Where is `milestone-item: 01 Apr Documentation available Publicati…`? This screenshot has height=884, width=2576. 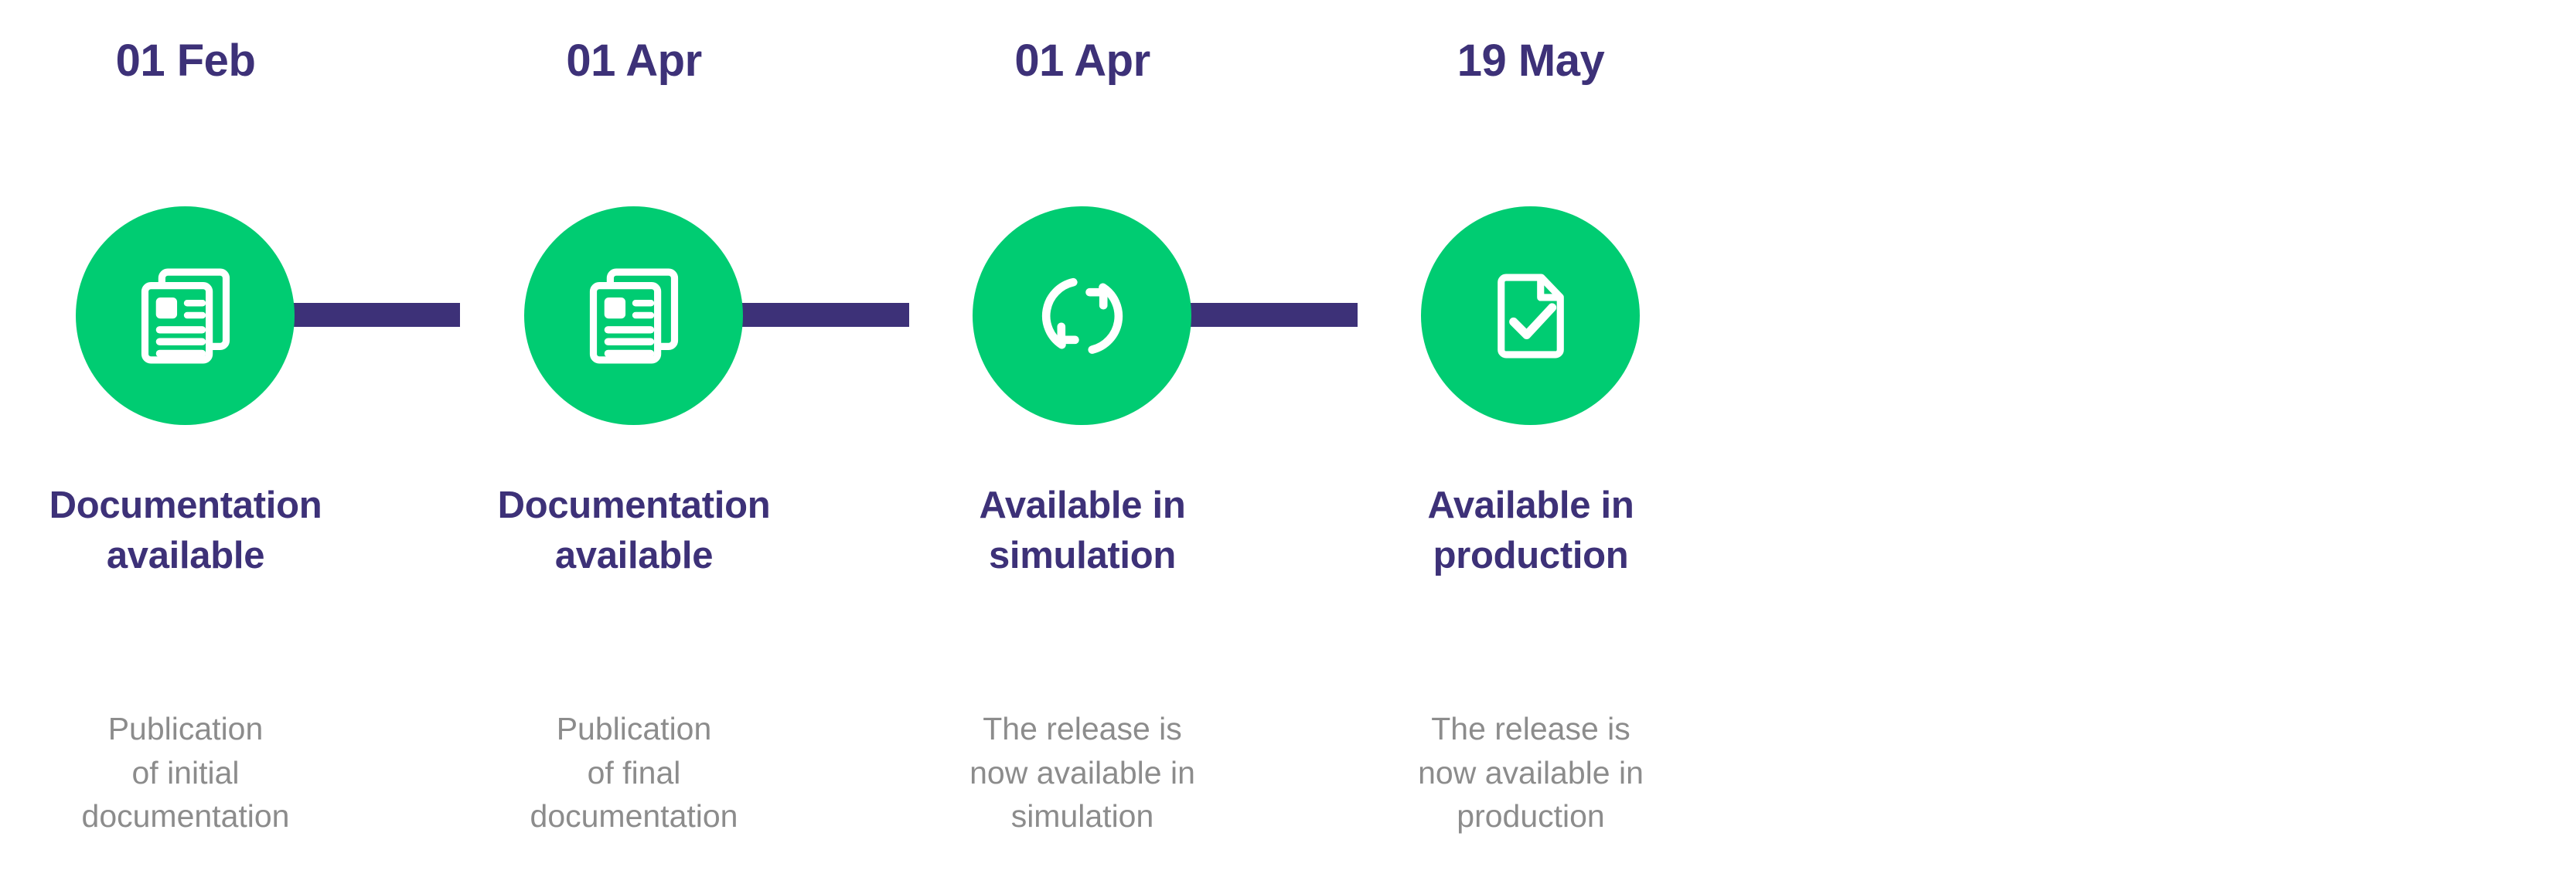
milestone-item: 01 Apr Documentation available Publicati… is located at coordinates (634, 442).